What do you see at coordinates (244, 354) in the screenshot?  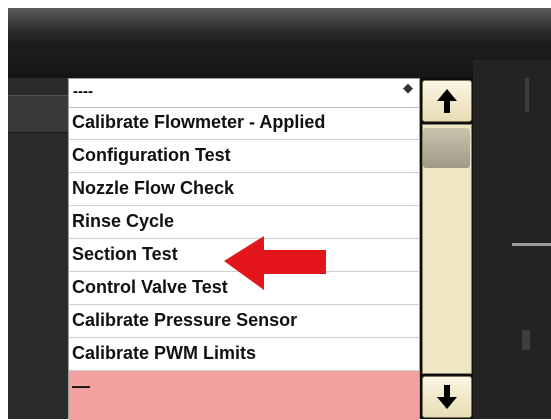 I see `list-item: Calibrate PWM Limits` at bounding box center [244, 354].